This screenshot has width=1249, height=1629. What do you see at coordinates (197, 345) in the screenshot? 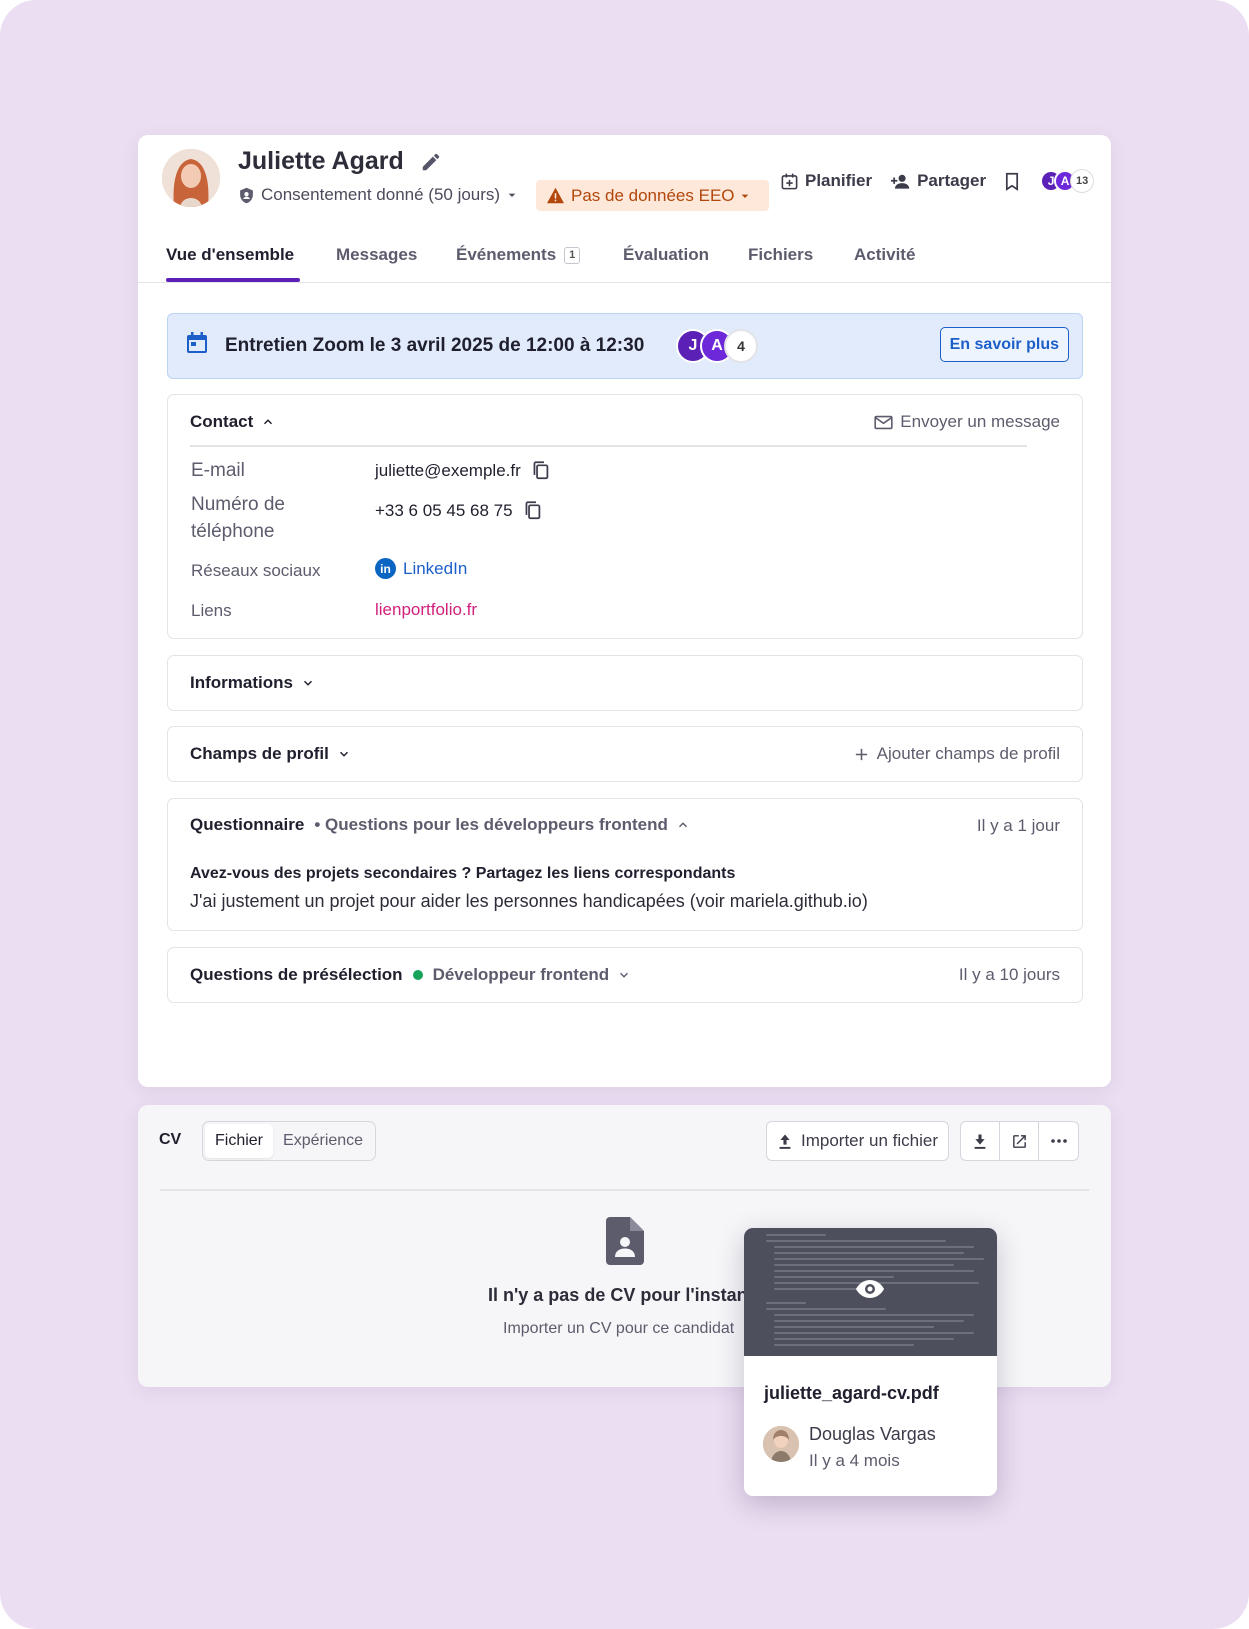
I see `calendar-icon` at bounding box center [197, 345].